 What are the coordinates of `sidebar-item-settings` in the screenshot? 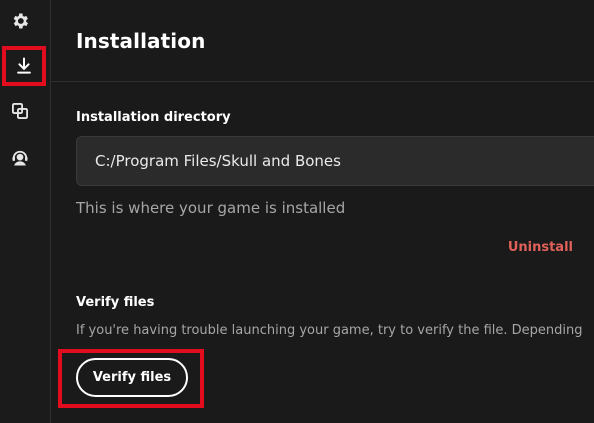 It's located at (20, 21).